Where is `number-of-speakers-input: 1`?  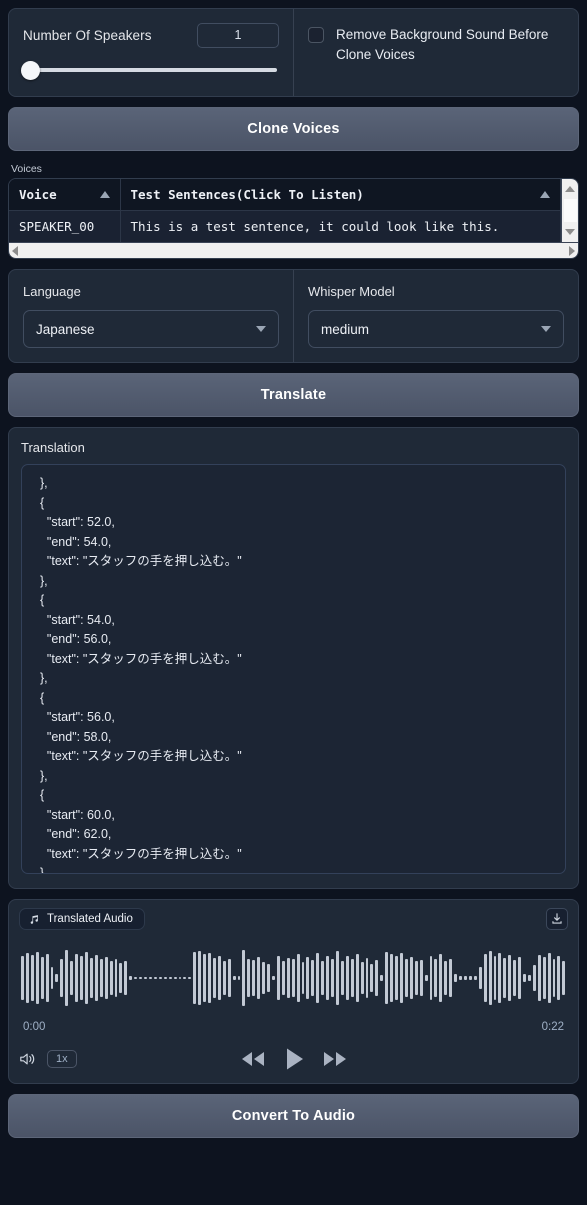
number-of-speakers-input: 1 is located at coordinates (238, 35).